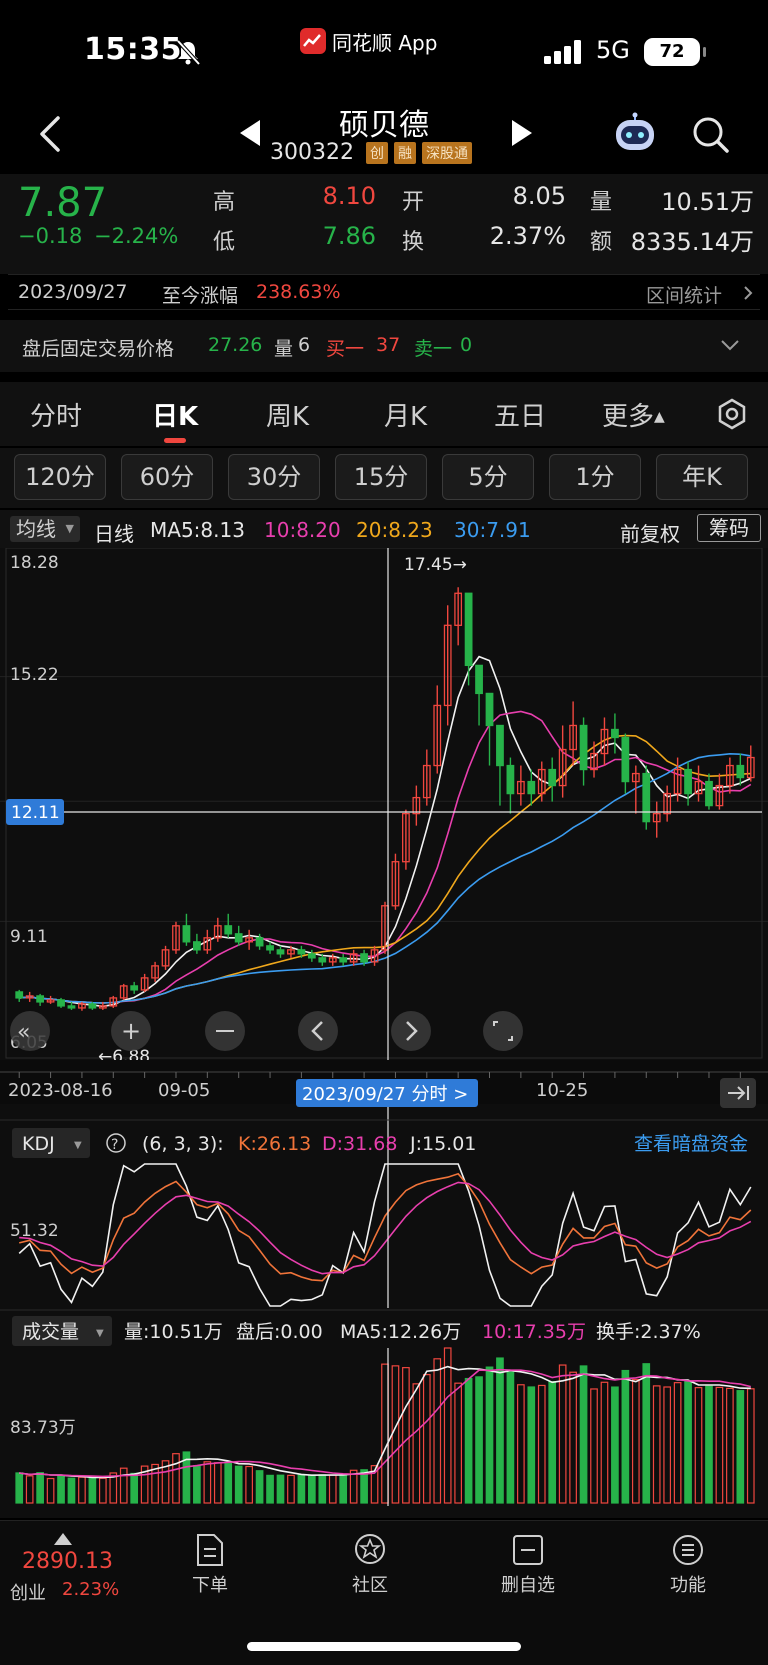  I want to click on price-change-pct: −2.24%, so click(136, 236).